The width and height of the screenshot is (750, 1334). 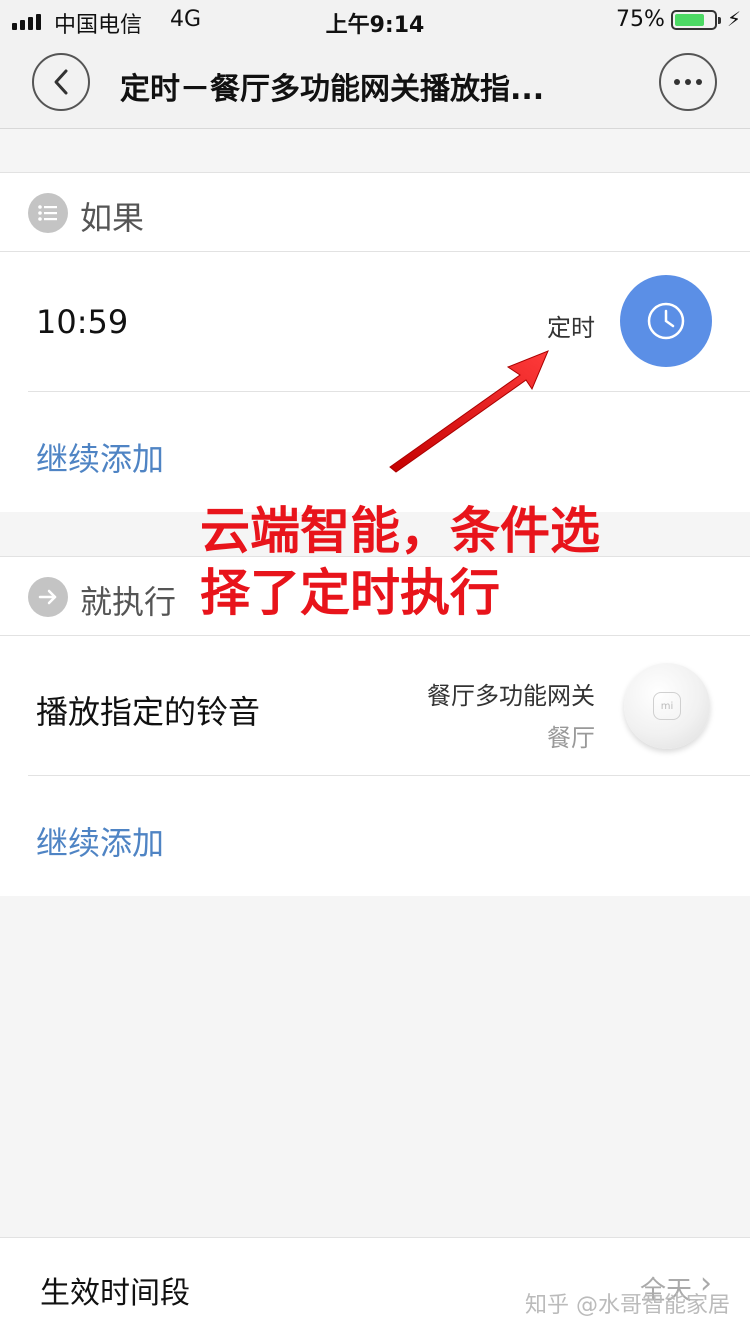 I want to click on active-period-row: 生效时间段 全天 ›, so click(x=375, y=1285).